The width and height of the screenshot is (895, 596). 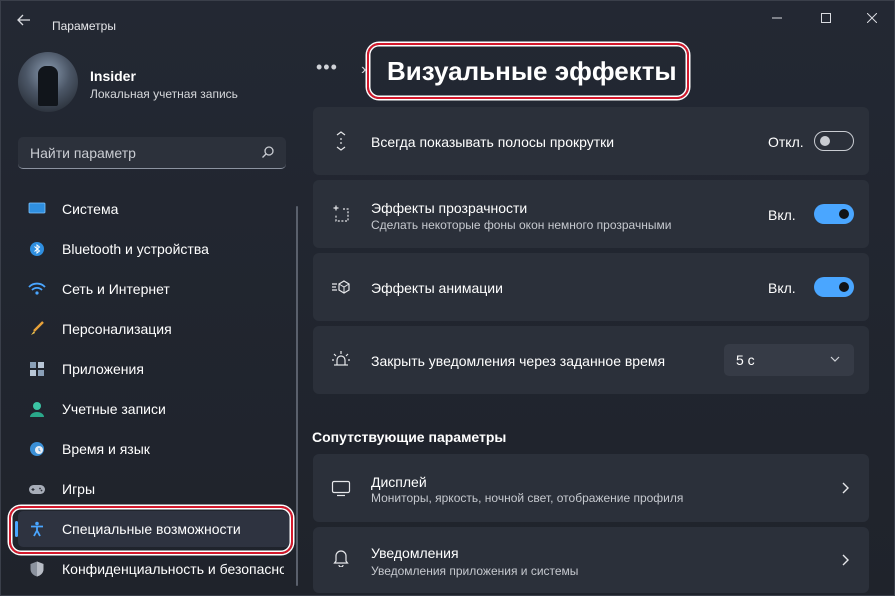 What do you see at coordinates (83, 153) in the screenshot?
I see `search-placeholder: Найти параметр` at bounding box center [83, 153].